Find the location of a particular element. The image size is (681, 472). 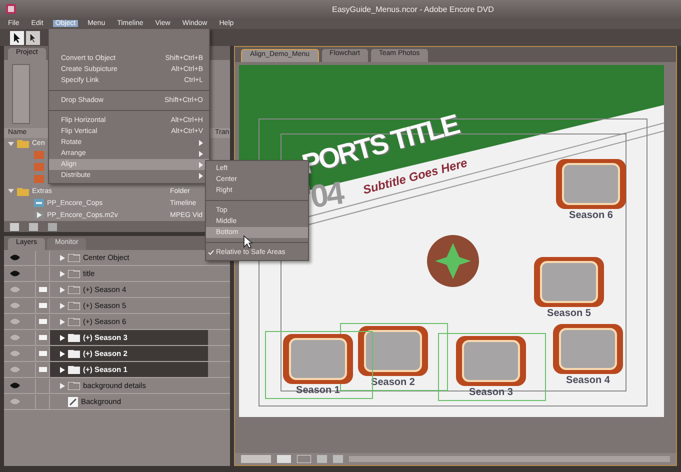

ornament-ball is located at coordinates (453, 261).